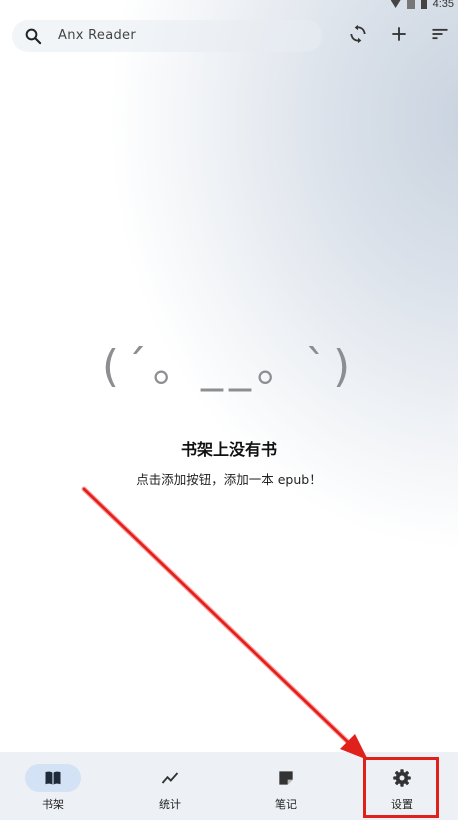 The height and width of the screenshot is (820, 458). Describe the element at coordinates (410, 4) in the screenshot. I see `sim-icon` at that location.